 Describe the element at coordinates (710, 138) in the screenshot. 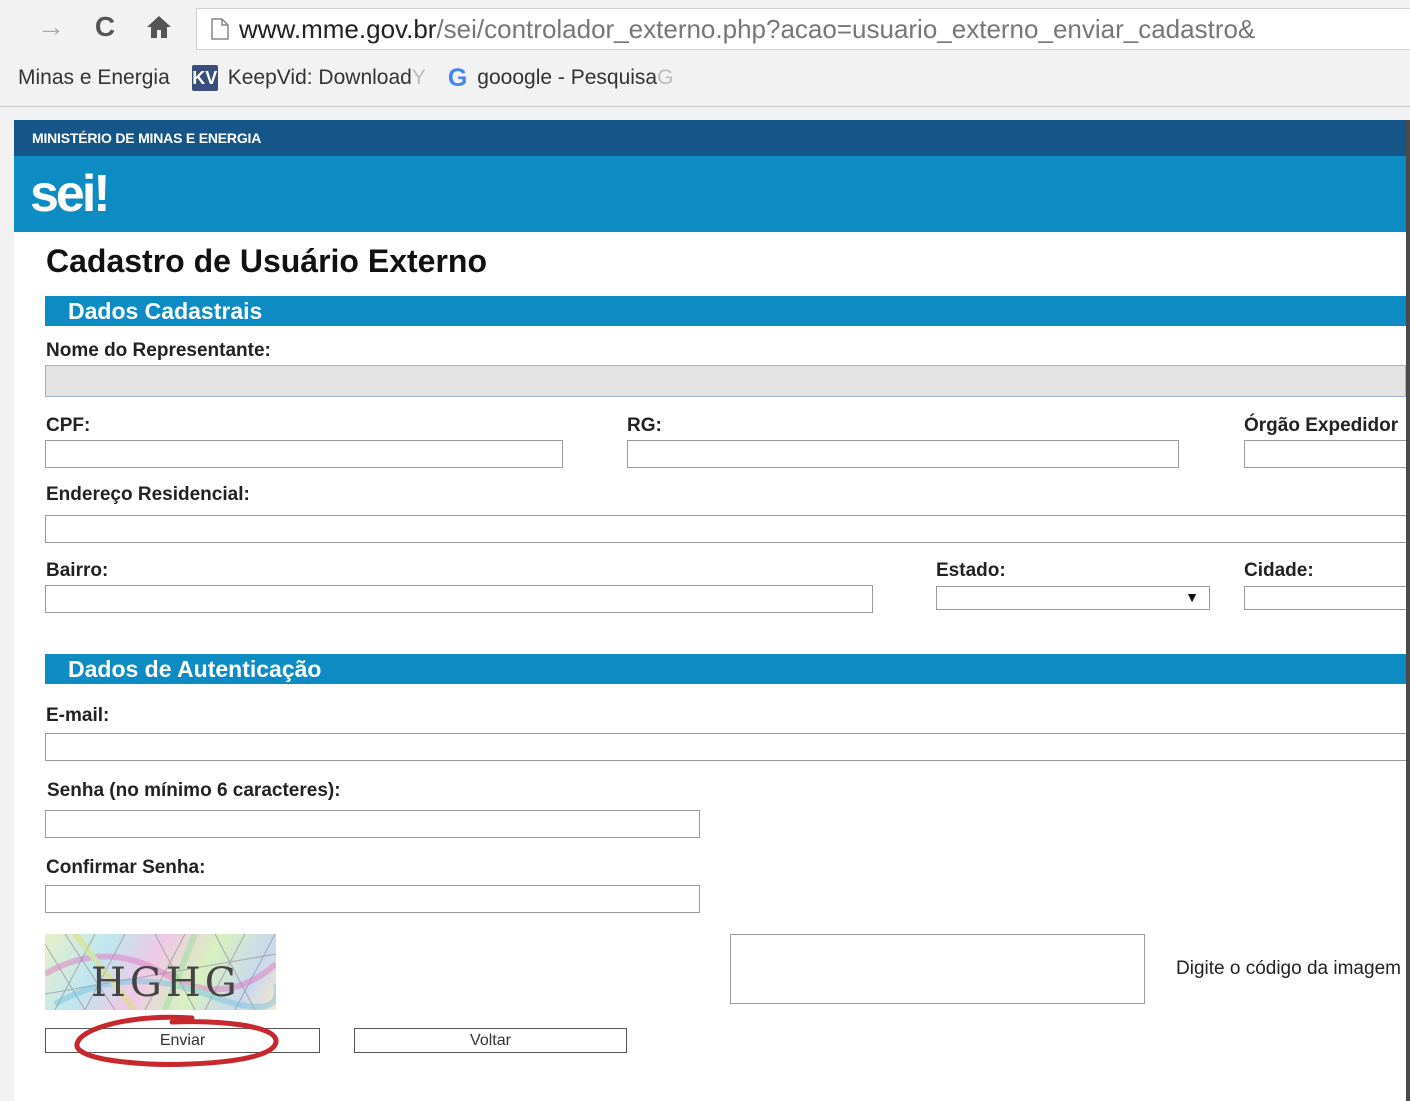

I see `ministry-header: MINISTÉRIO DE MINAS E ENERGIA` at that location.